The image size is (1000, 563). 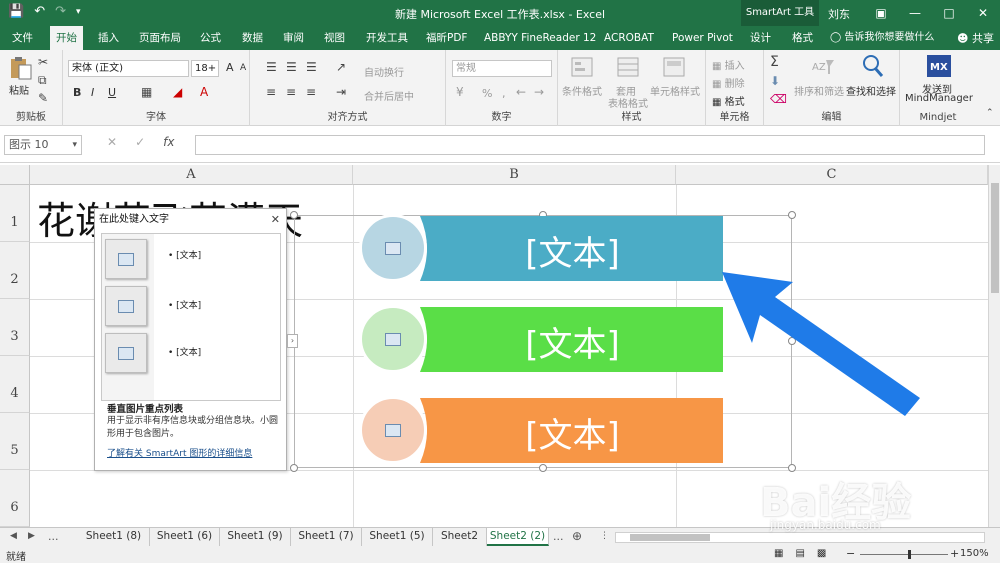 What do you see at coordinates (397, 537) in the screenshot?
I see `sheet-tab: Sheet1 (5)` at bounding box center [397, 537].